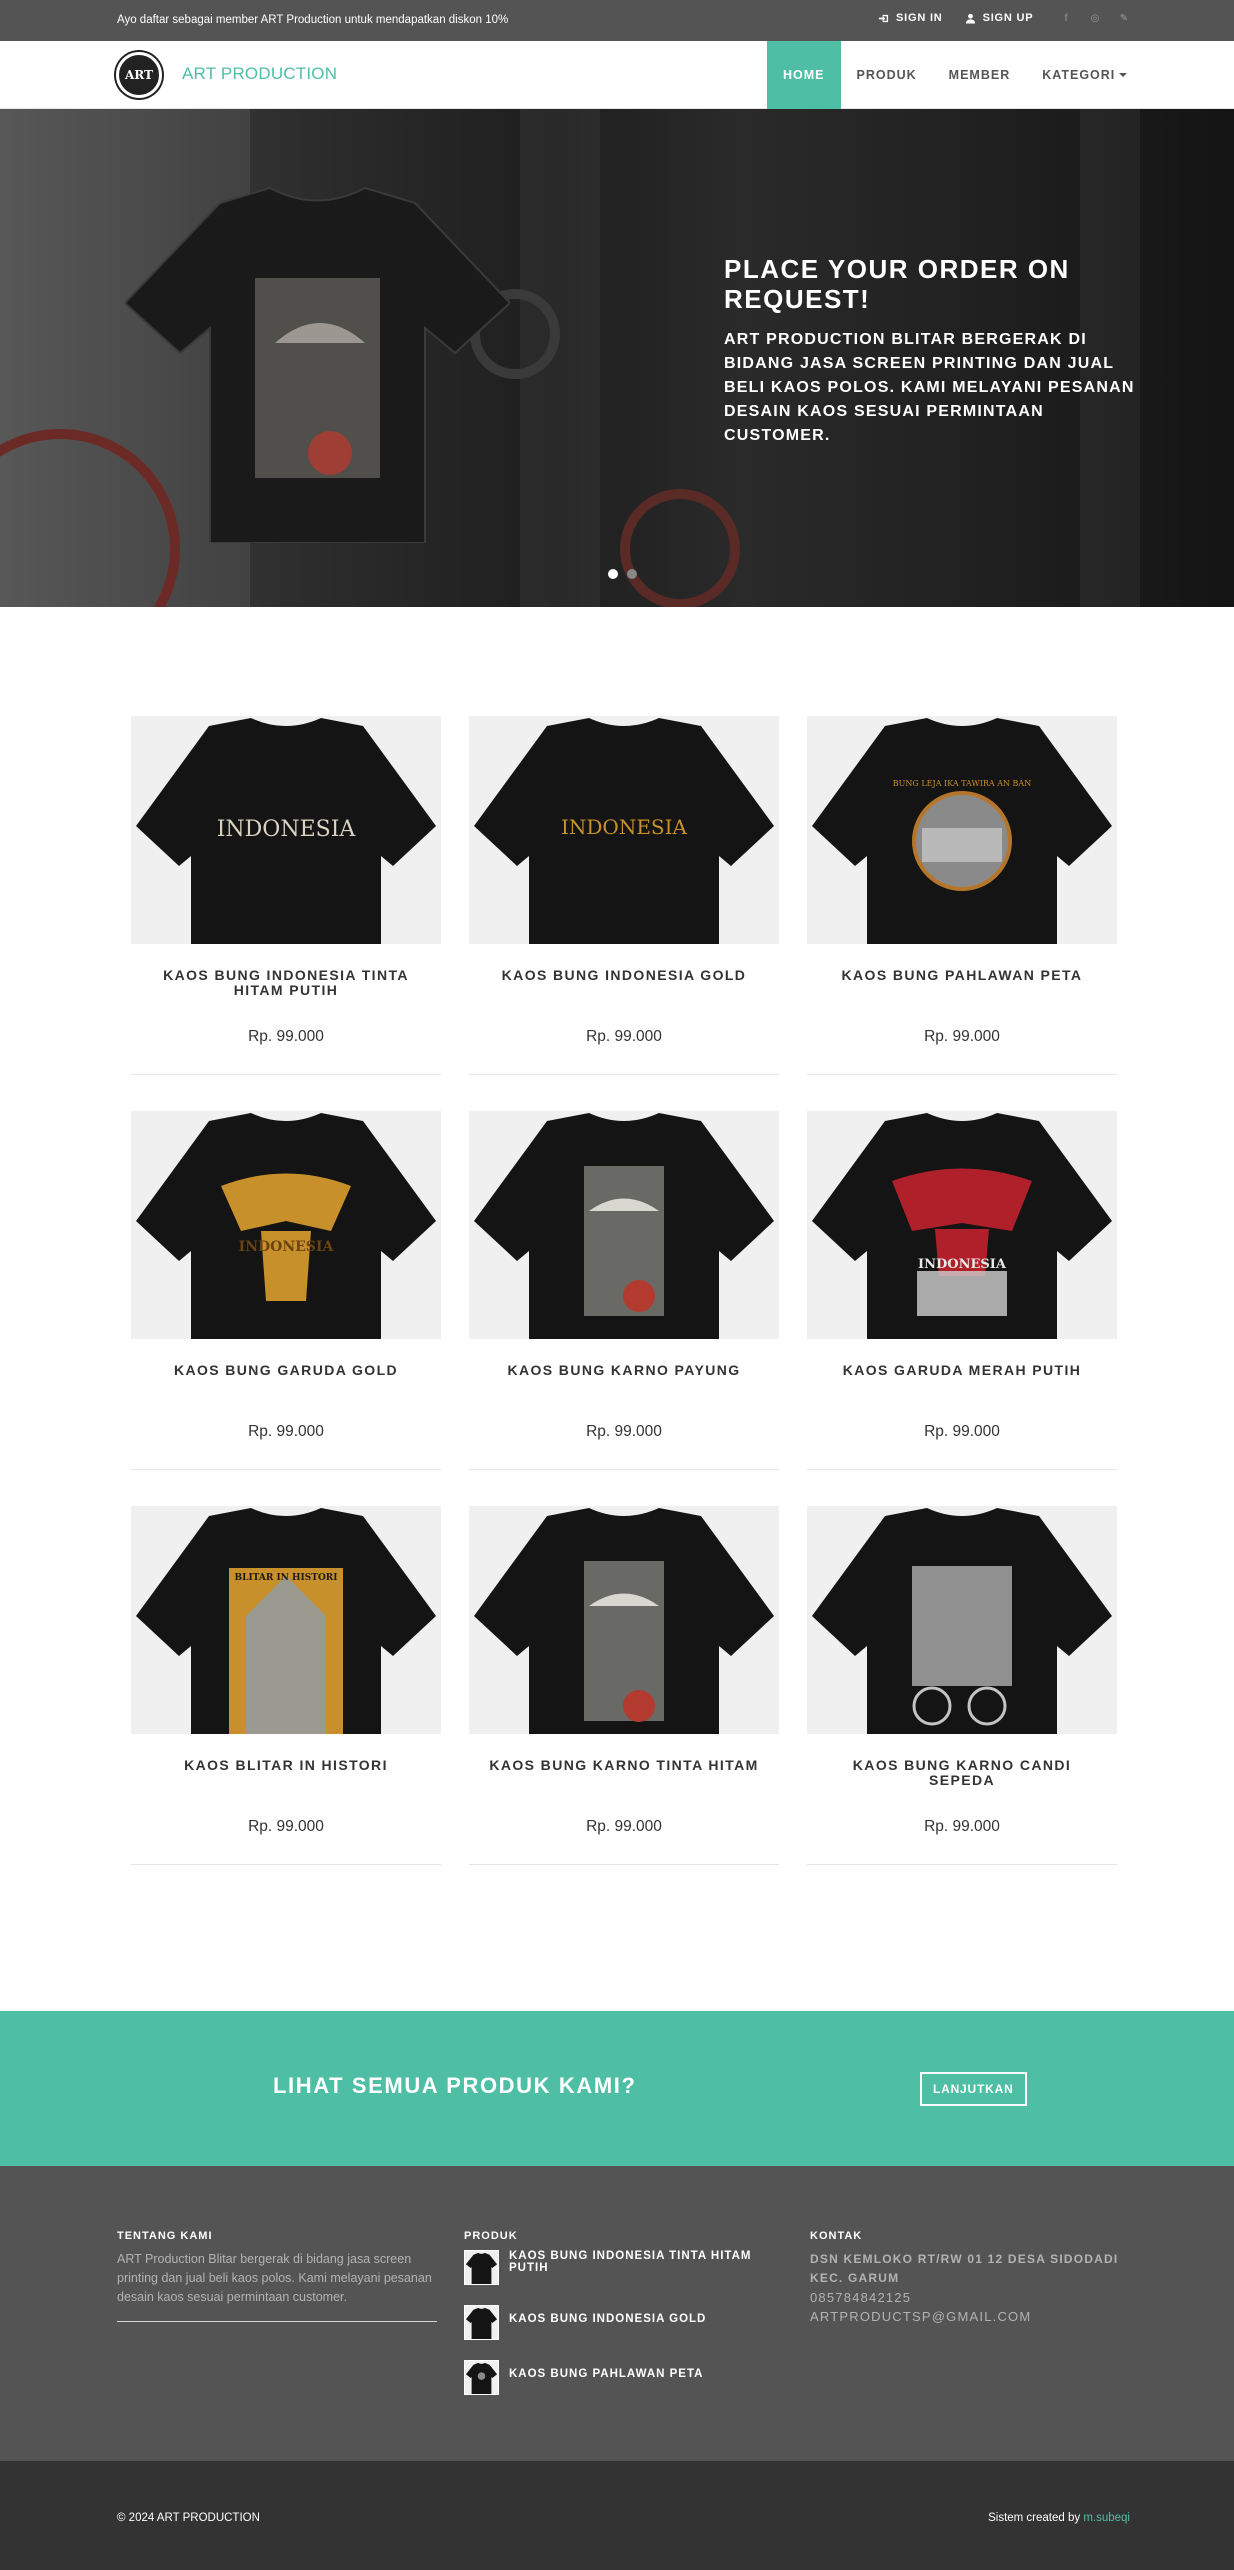 Image resolution: width=1234 pixels, height=2570 pixels. What do you see at coordinates (975, 2297) in the screenshot?
I see `contact-phone: 085784842125` at bounding box center [975, 2297].